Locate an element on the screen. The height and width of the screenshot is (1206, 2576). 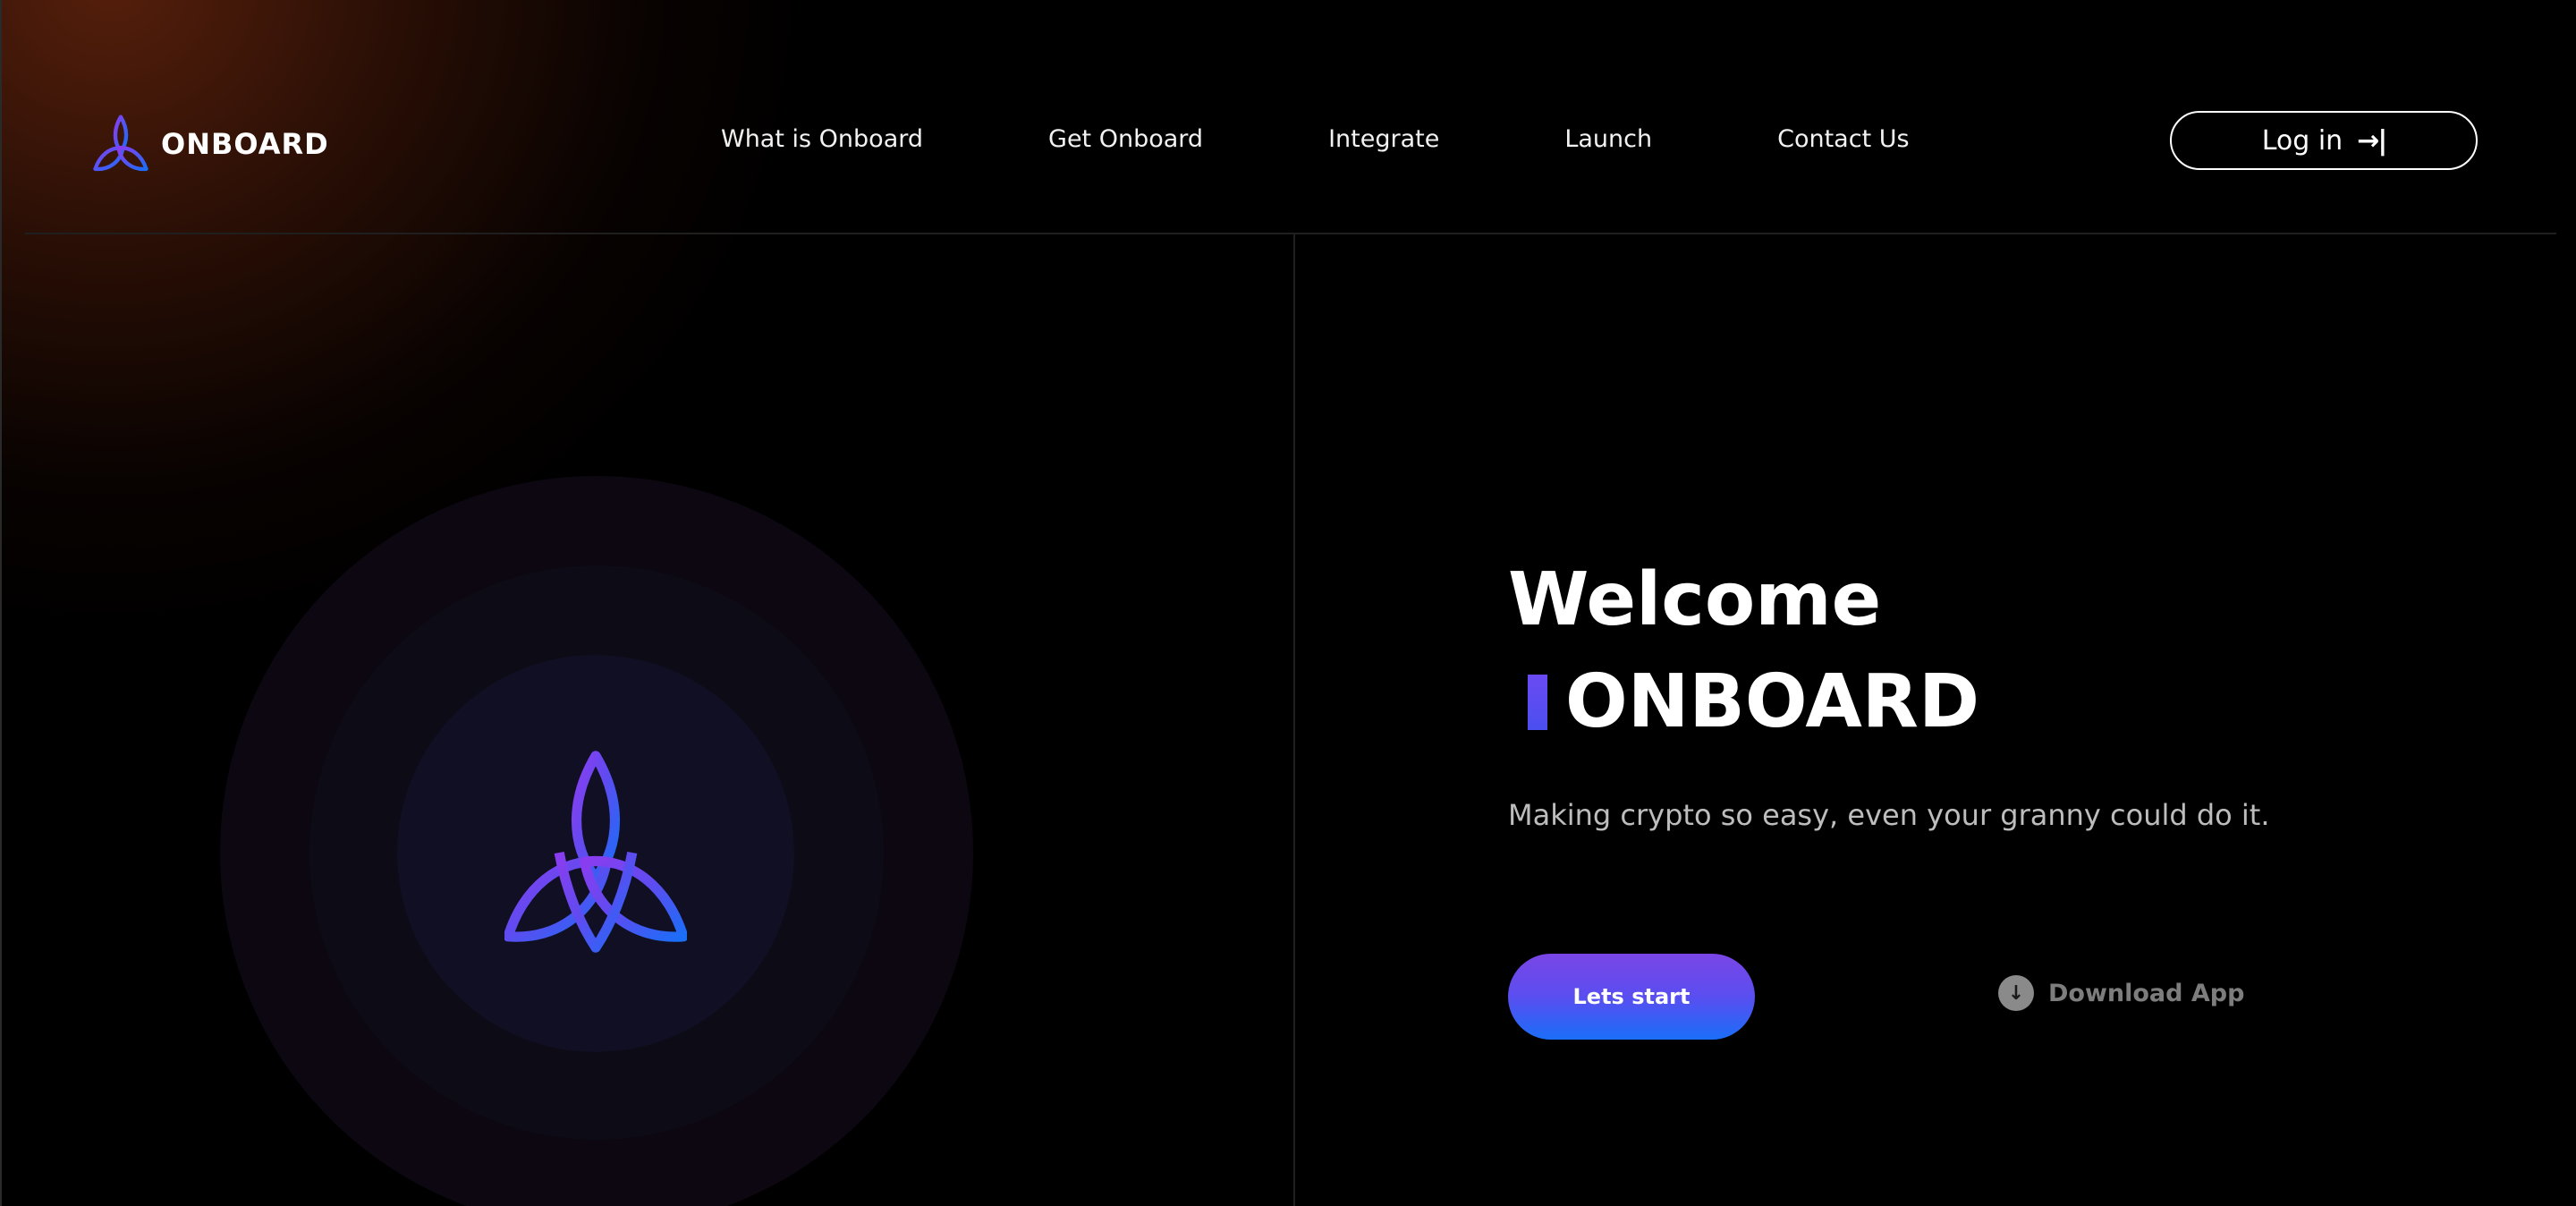
logo-text: ONBOARD is located at coordinates (245, 144).